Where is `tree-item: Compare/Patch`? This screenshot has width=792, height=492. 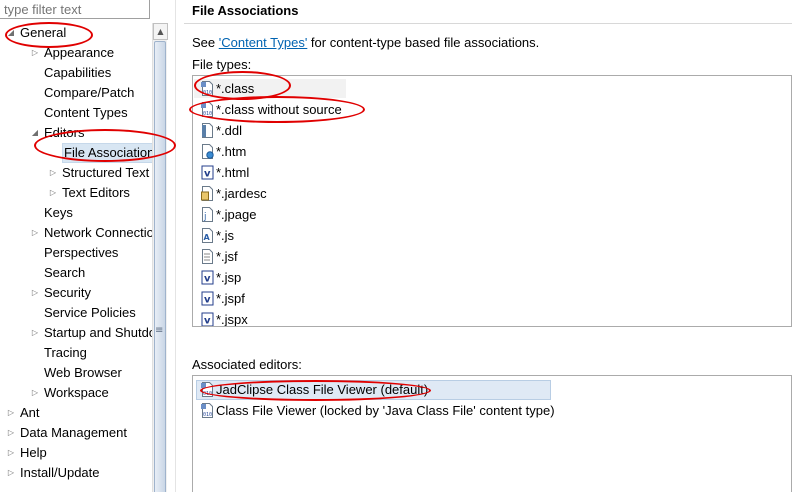 tree-item: Compare/Patch is located at coordinates (89, 93).